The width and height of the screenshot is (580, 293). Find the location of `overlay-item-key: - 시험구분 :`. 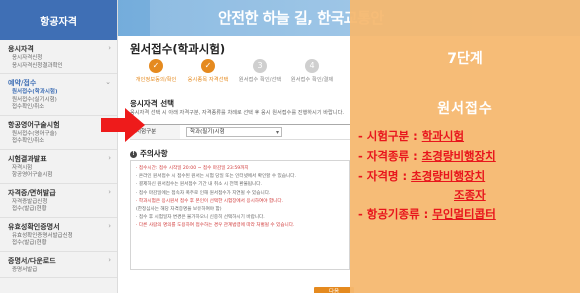

overlay-item-key: - 시험구분 : is located at coordinates (390, 136).